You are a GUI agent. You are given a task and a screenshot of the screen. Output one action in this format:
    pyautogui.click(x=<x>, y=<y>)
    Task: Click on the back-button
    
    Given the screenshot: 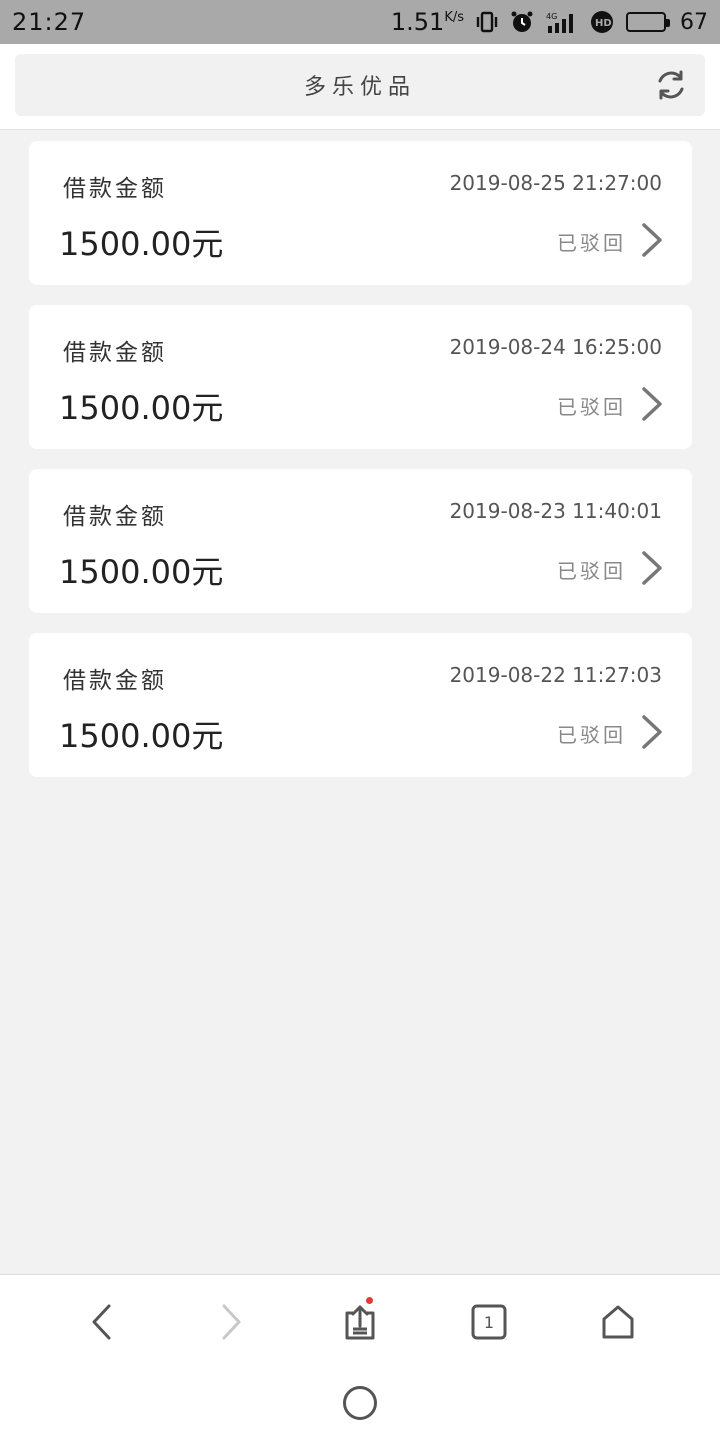 What is the action you would take?
    pyautogui.click(x=102, y=1322)
    